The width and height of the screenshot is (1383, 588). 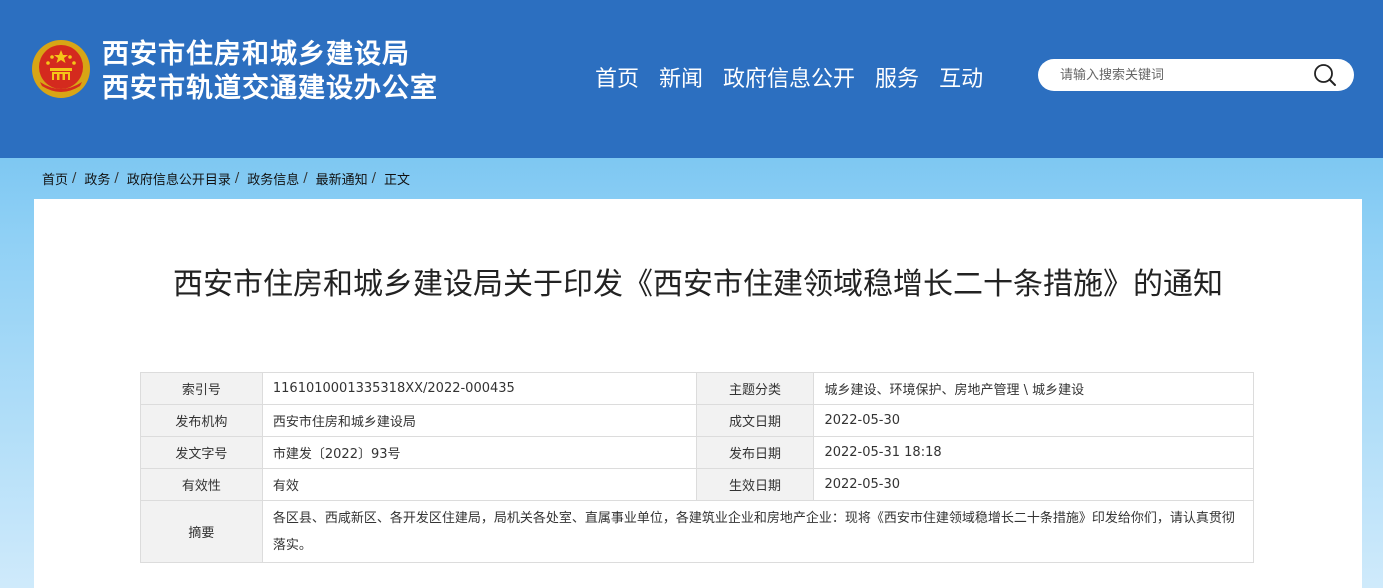 I want to click on main-nav: 首页 新闻 政府信息公开 服务 互动, so click(x=799, y=80).